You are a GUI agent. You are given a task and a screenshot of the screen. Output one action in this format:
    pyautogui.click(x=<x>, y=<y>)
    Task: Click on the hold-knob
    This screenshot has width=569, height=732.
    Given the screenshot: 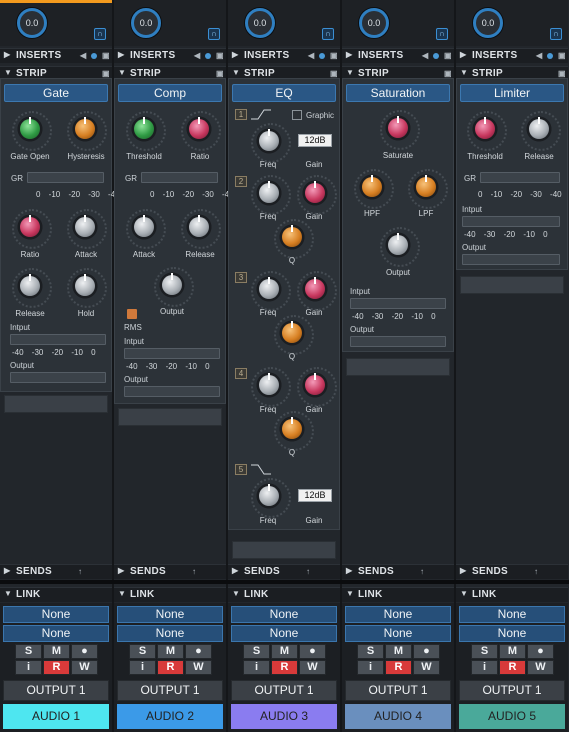 What is the action you would take?
    pyautogui.click(x=87, y=288)
    